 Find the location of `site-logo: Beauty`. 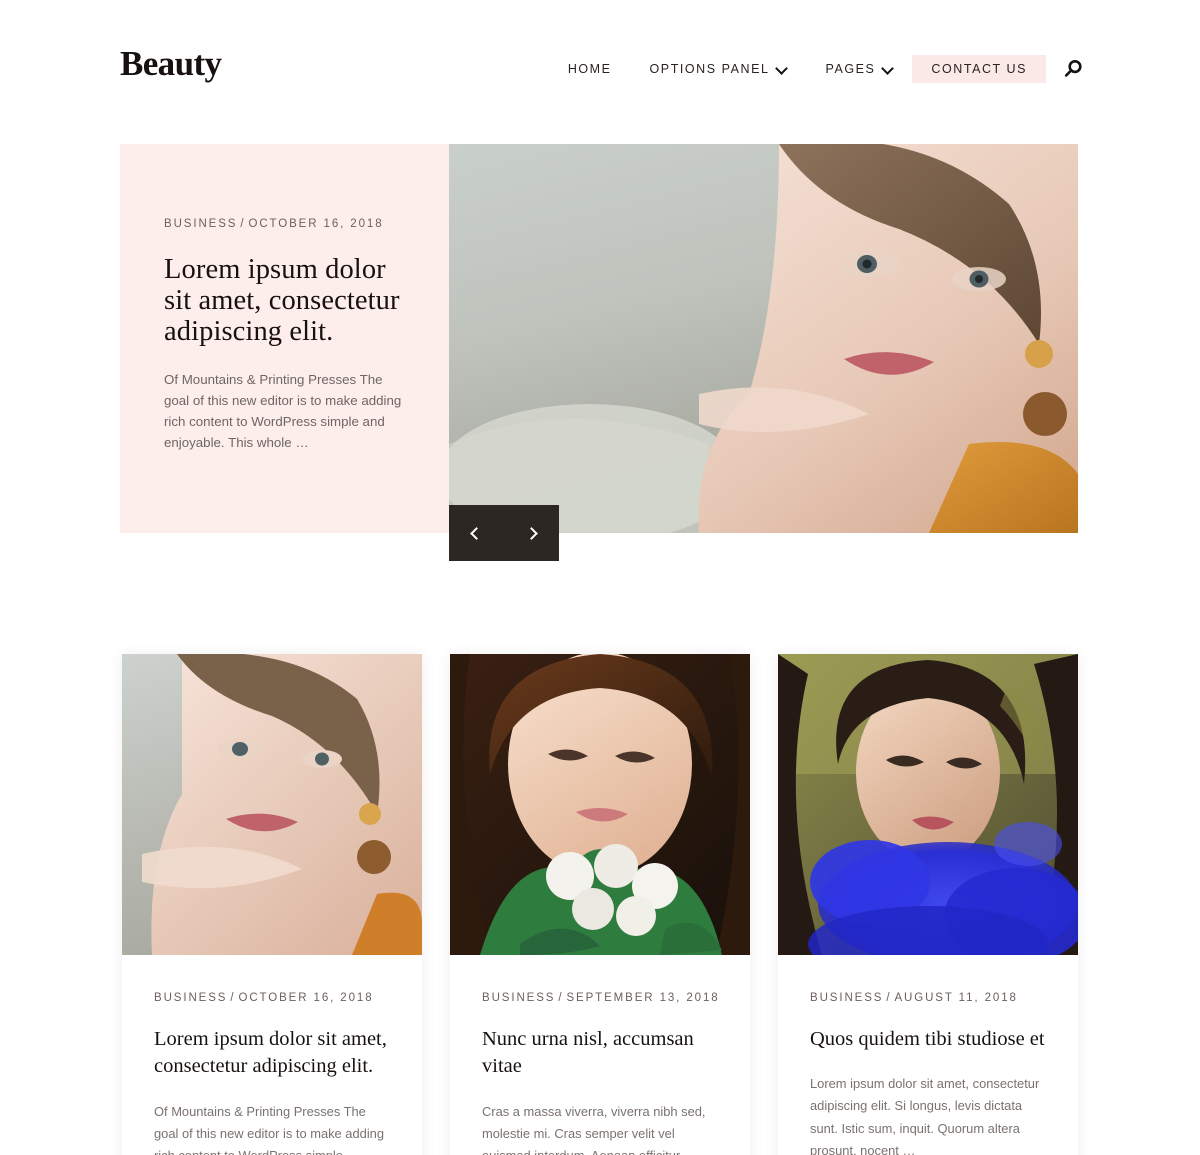

site-logo: Beauty is located at coordinates (171, 63).